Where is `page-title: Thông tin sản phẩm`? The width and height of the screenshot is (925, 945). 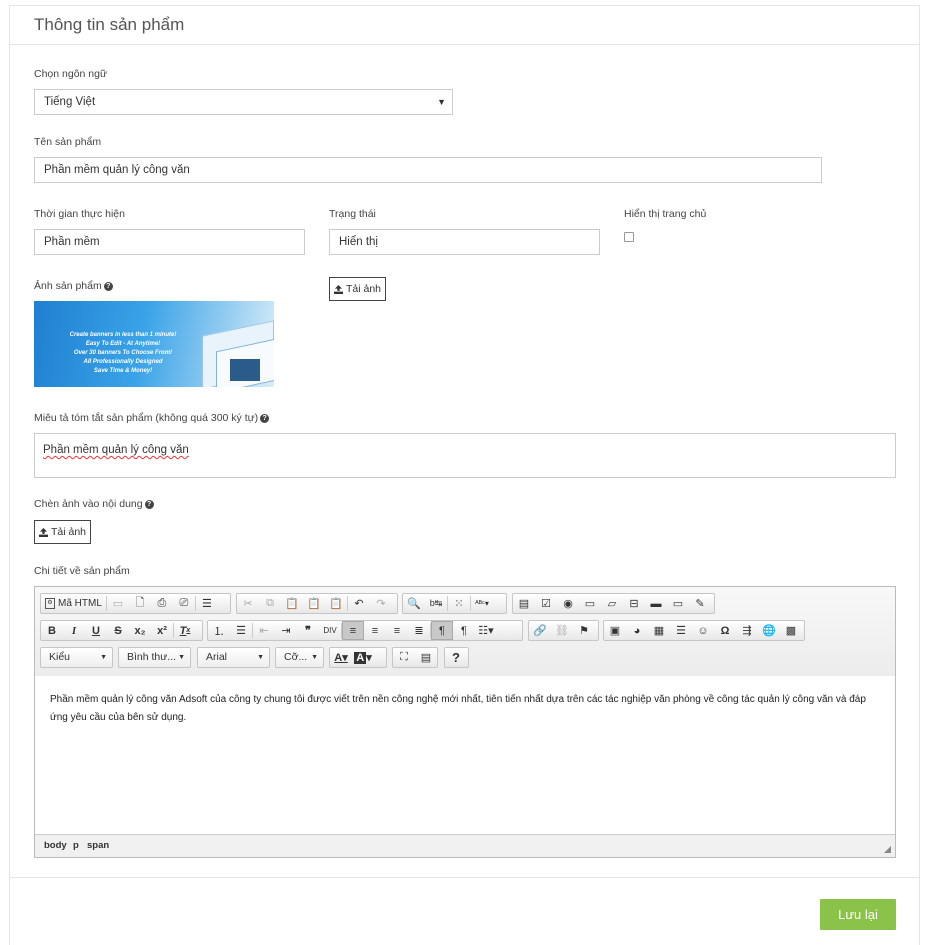
page-title: Thông tin sản phẩm is located at coordinates (109, 24).